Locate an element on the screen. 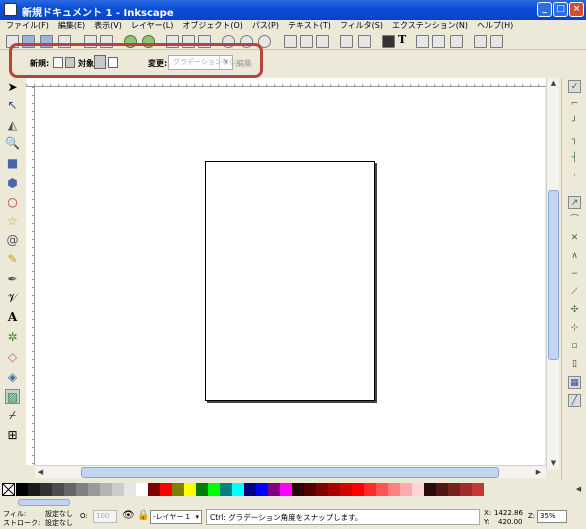  snap-bbox-corners-icon: ┐ is located at coordinates (574, 140).